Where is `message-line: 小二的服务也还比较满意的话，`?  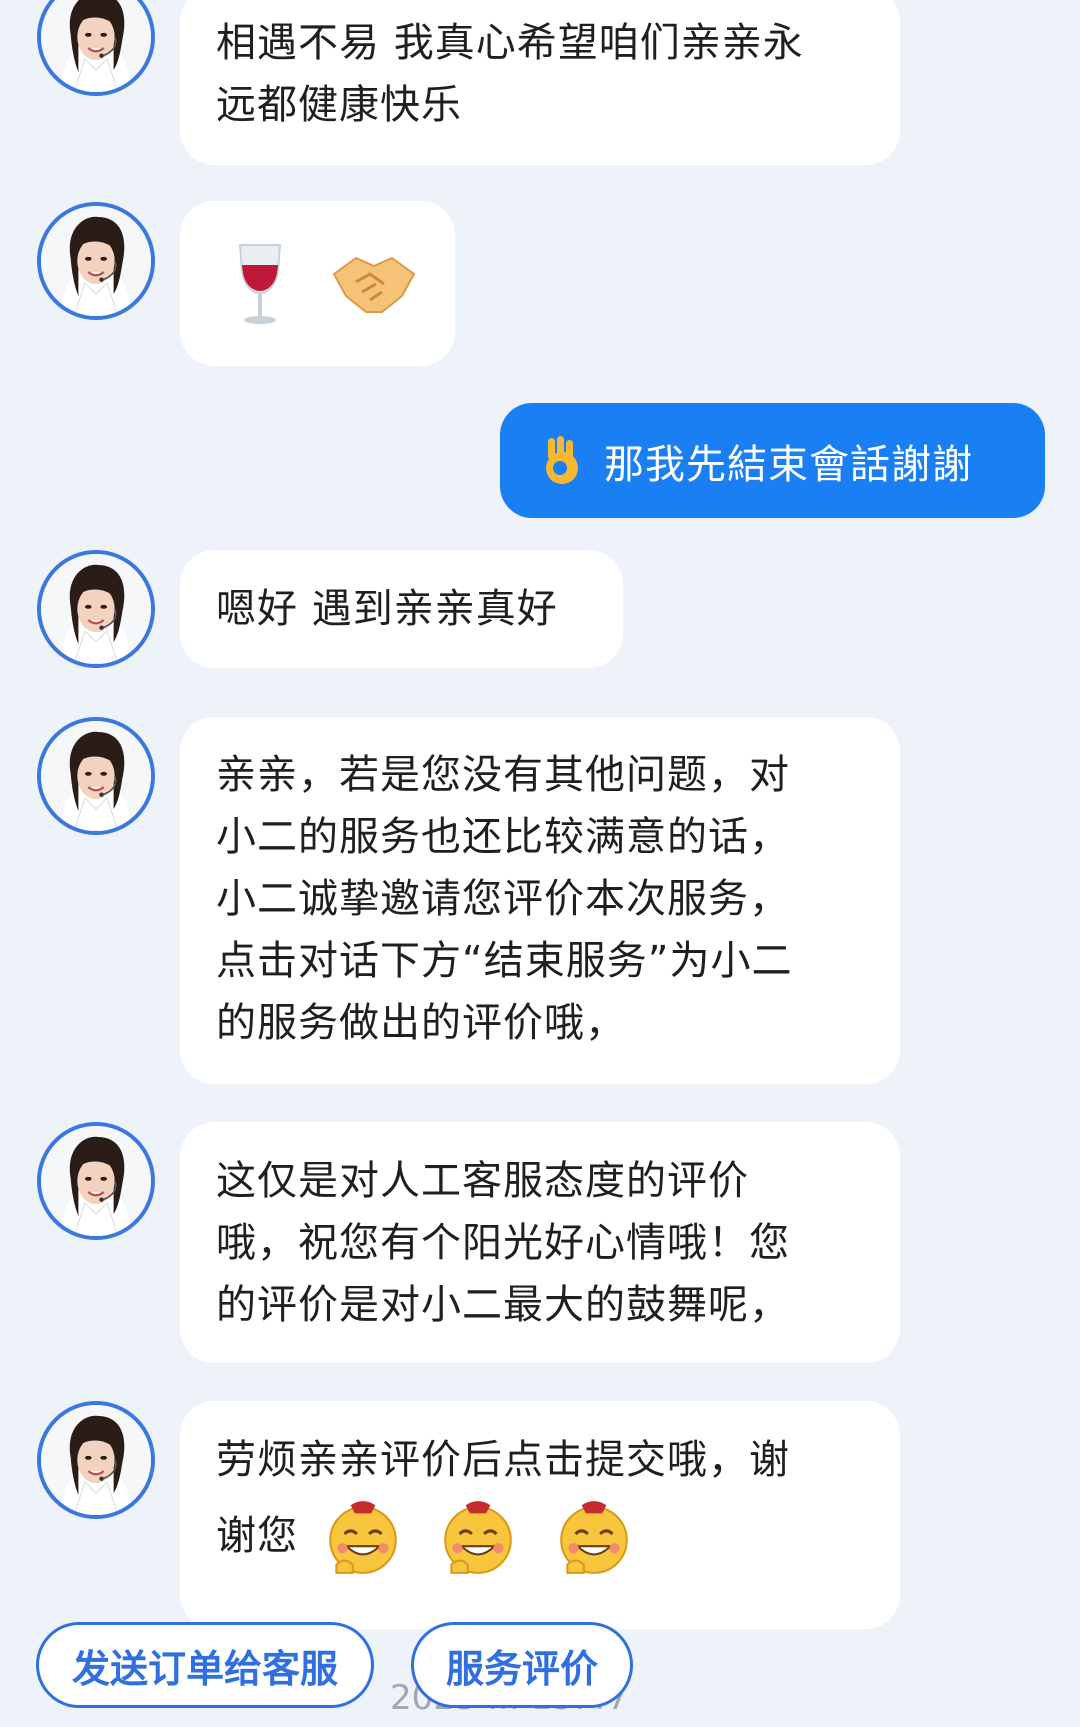
message-line: 小二的服务也还比较满意的话， is located at coordinates (503, 837).